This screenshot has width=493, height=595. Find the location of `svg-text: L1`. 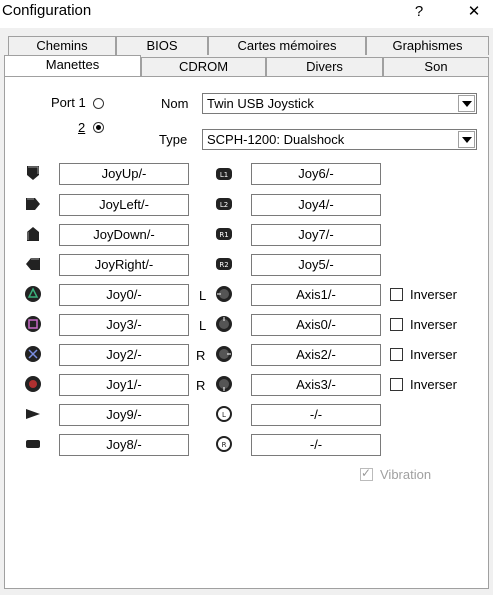

svg-text: L1 is located at coordinates (224, 175).